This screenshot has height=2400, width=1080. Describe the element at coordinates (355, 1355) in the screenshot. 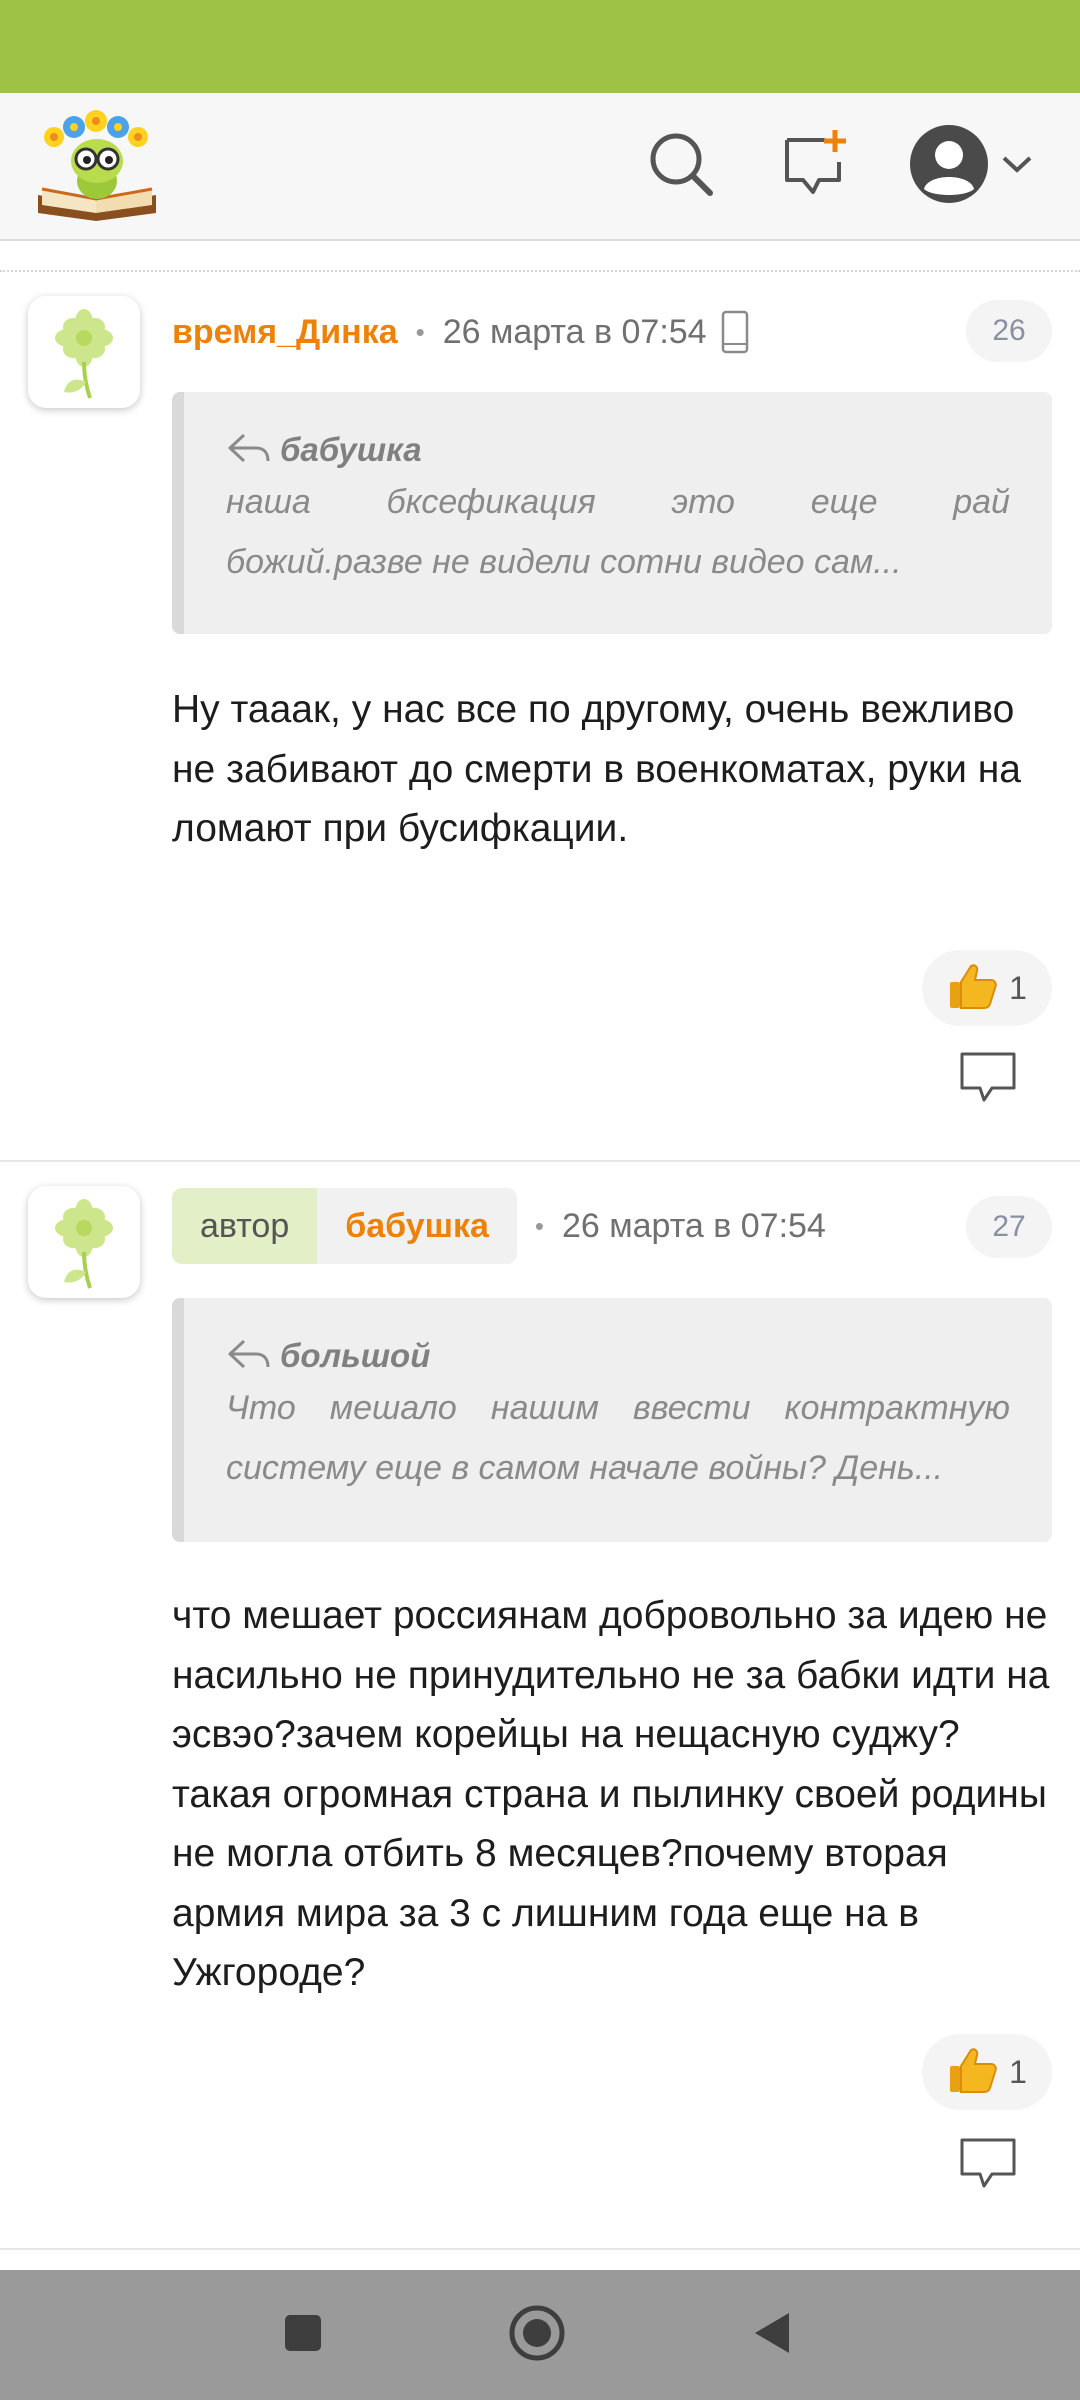

I see `quote-author: большой` at that location.